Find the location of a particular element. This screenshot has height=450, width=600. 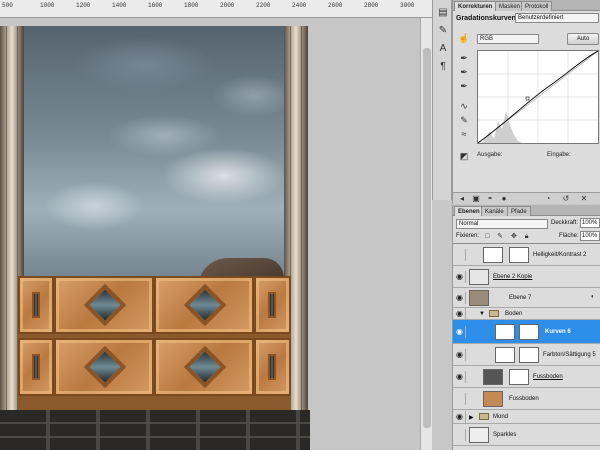

layers-tab-bar: Ebenen Kanäle Pfade is located at coordinates (526, 210).